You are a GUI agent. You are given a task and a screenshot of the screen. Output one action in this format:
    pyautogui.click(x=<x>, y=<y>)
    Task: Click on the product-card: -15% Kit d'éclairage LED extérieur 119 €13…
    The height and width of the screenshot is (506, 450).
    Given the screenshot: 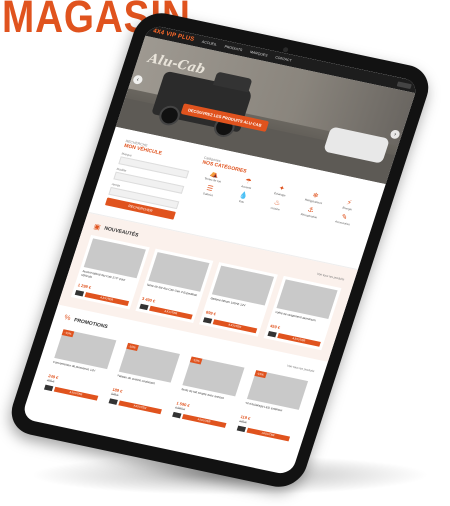 What is the action you would take?
    pyautogui.click(x=272, y=405)
    